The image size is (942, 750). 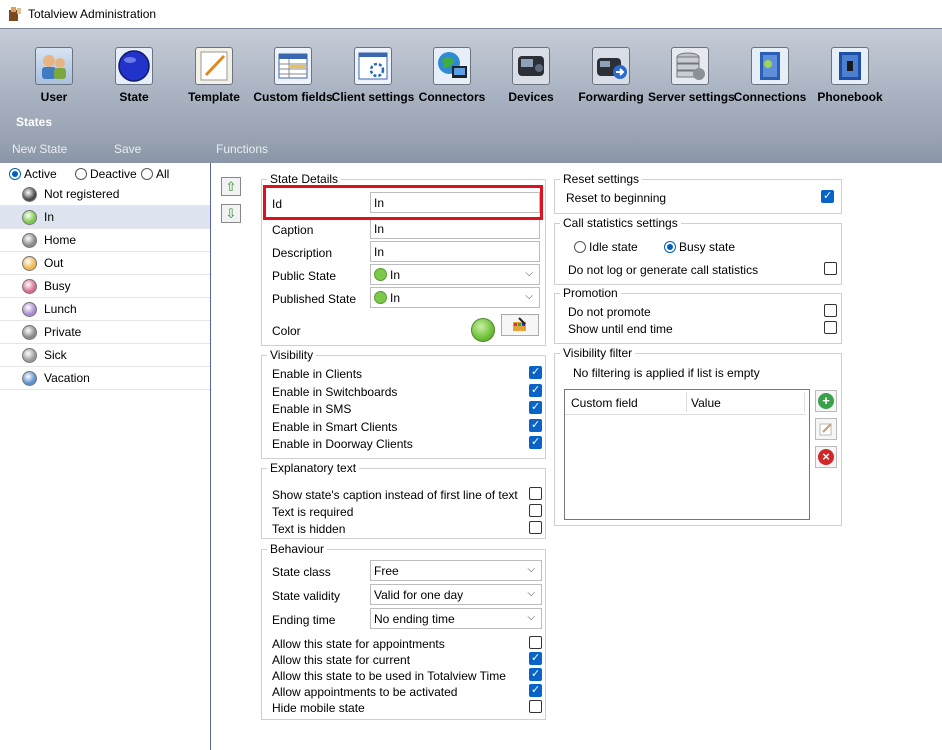 What do you see at coordinates (155, 174) in the screenshot?
I see `filter-all-radio: All` at bounding box center [155, 174].